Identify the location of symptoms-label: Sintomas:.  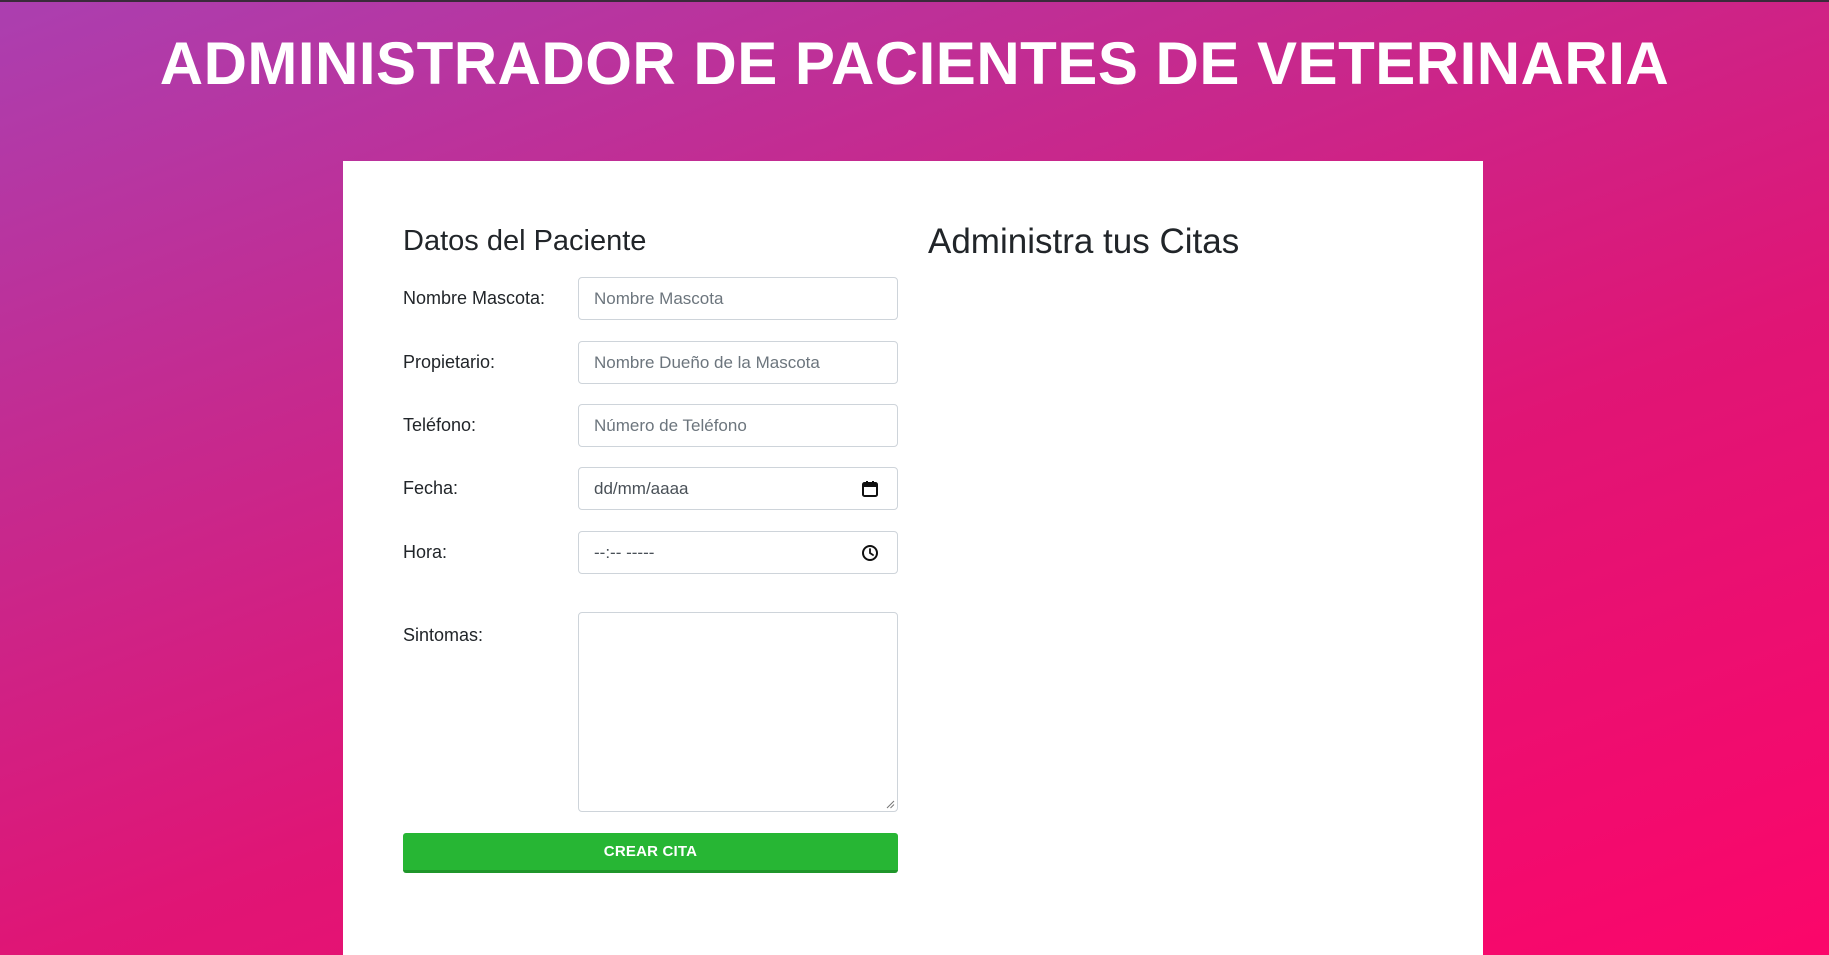
(443, 635).